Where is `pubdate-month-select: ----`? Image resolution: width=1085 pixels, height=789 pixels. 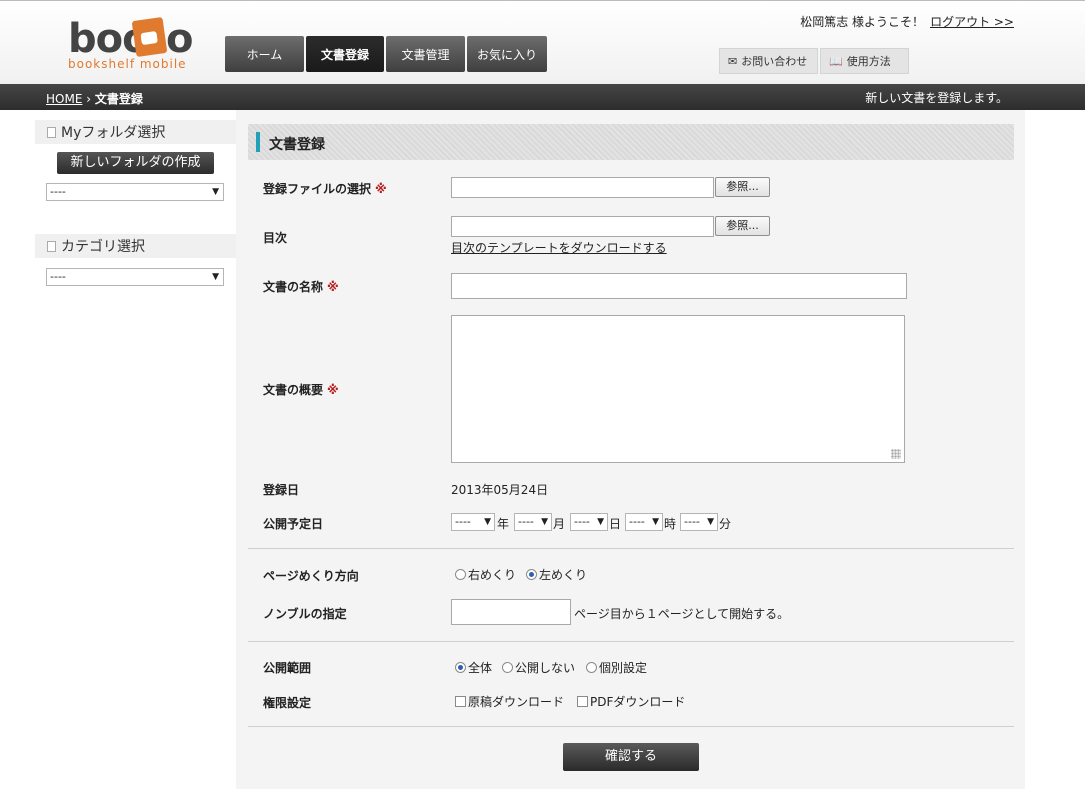
pubdate-month-select: ---- is located at coordinates (533, 522).